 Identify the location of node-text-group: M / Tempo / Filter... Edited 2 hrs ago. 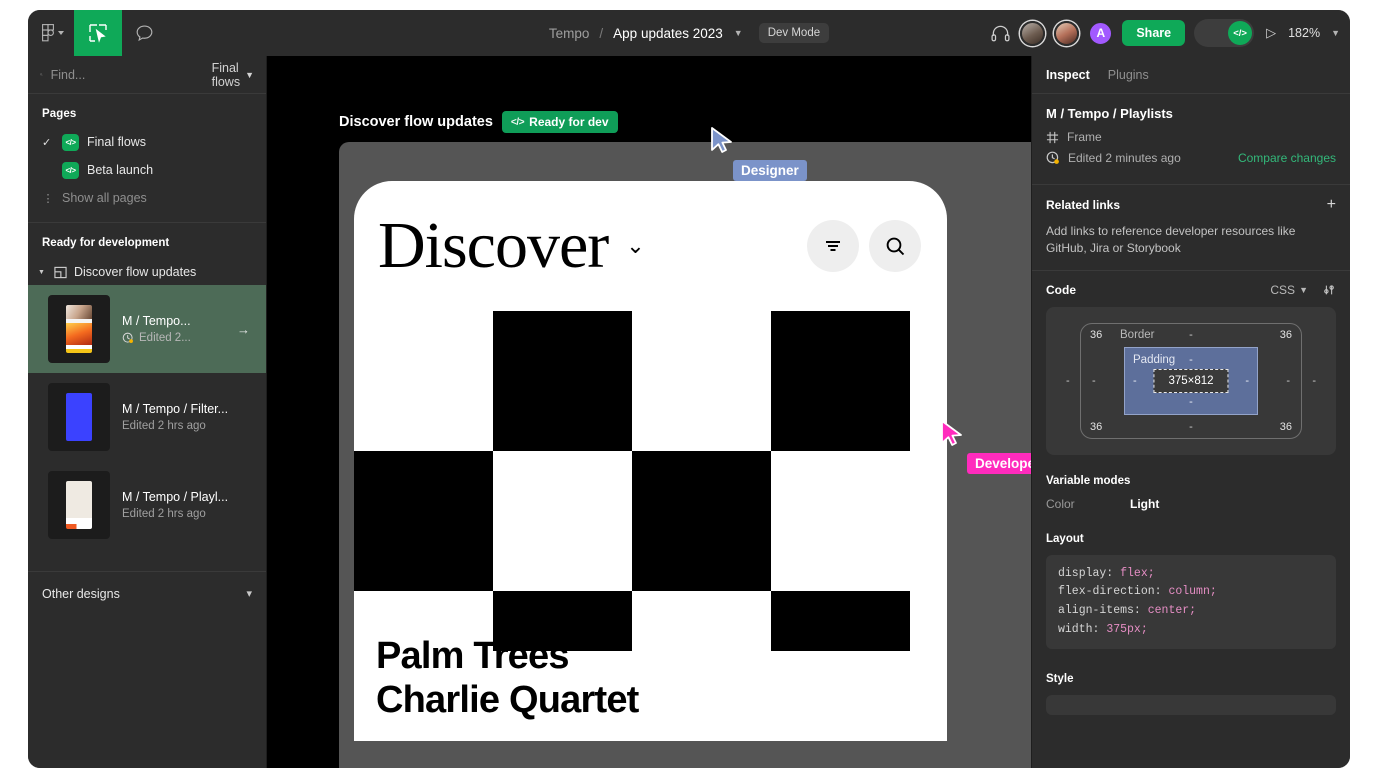
(188, 417).